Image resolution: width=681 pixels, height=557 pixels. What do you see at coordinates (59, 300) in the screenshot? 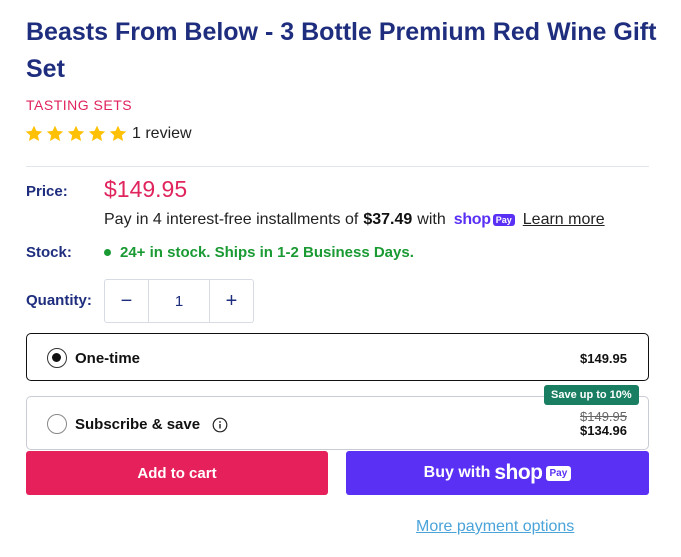
I see `quantity-label: Quantity:` at bounding box center [59, 300].